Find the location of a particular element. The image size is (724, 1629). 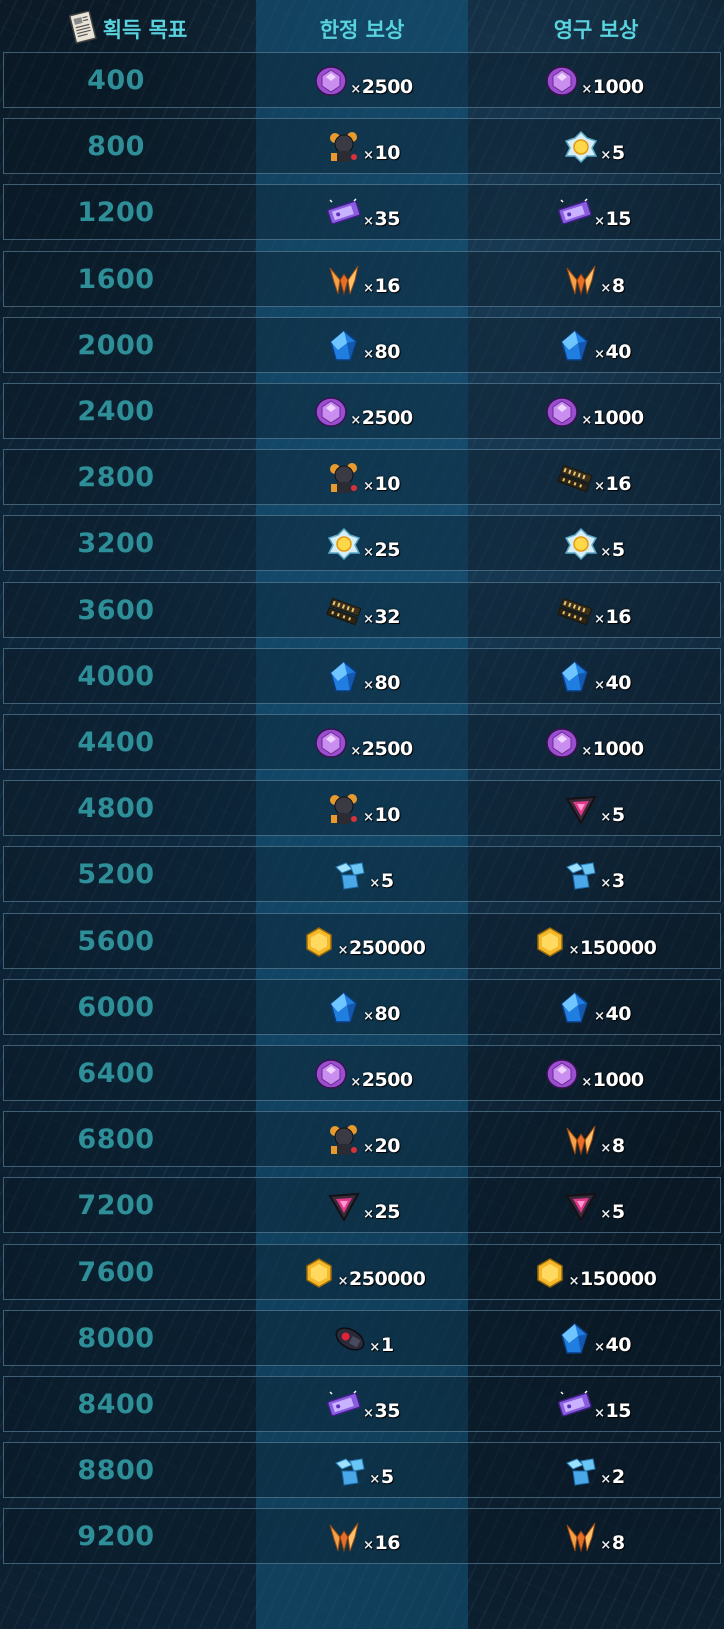

dark-gadget-icon is located at coordinates (350, 1339).